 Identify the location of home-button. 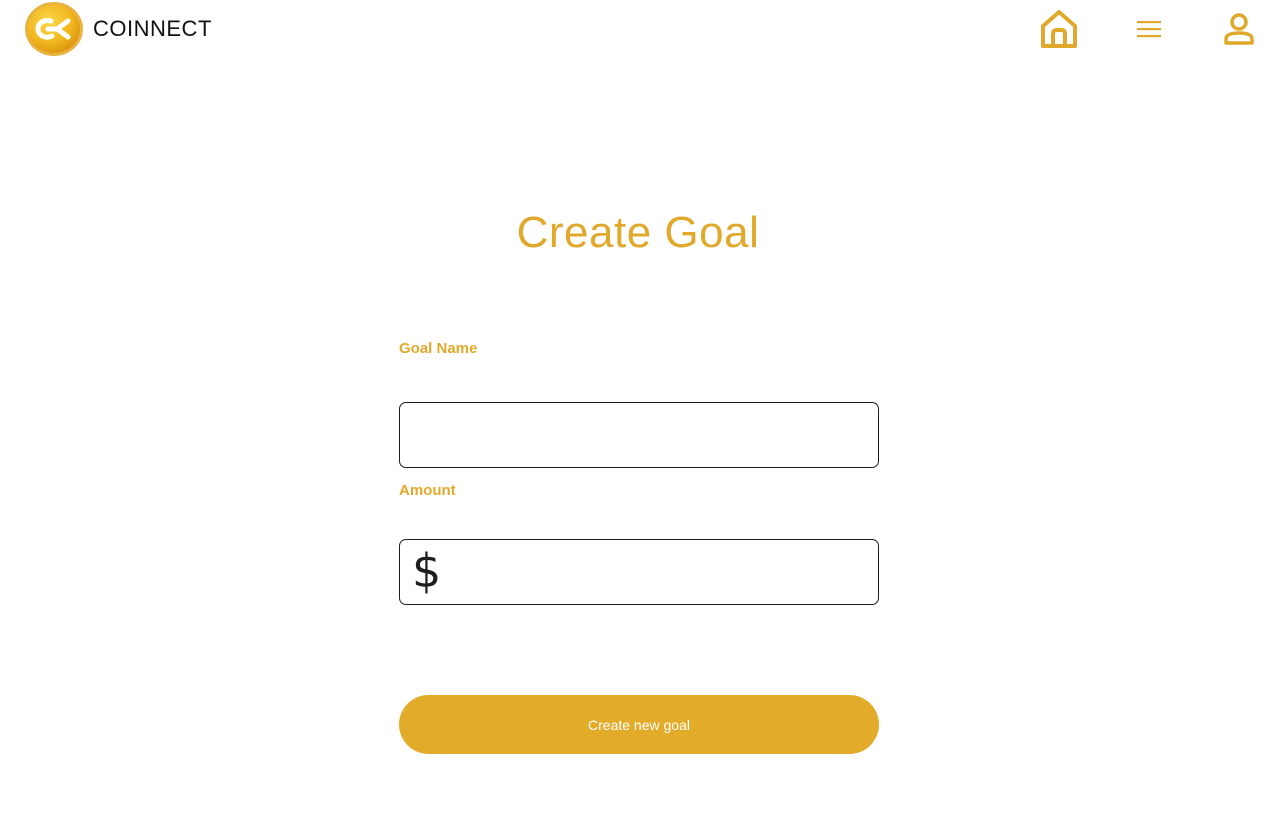
(1059, 29).